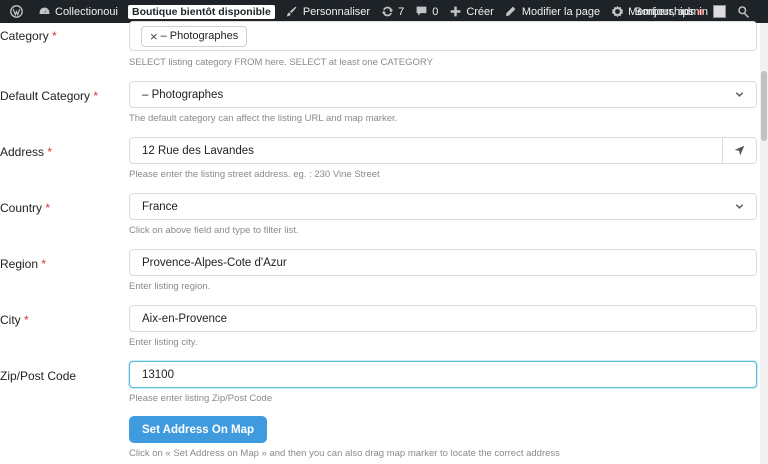 The image size is (768, 464). Describe the element at coordinates (743, 12) in the screenshot. I see `search-icon` at that location.